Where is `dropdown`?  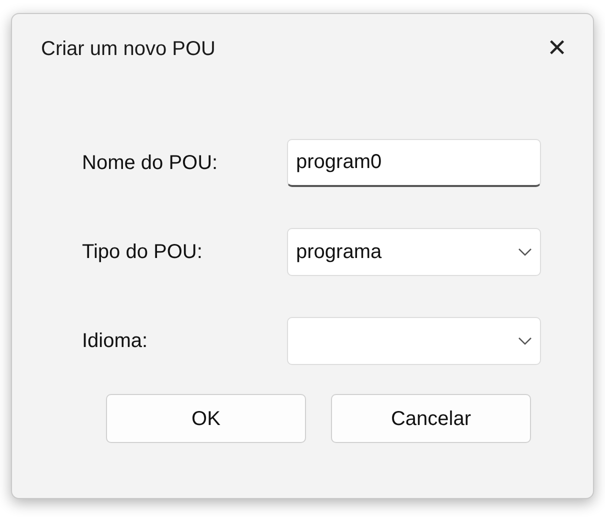 dropdown is located at coordinates (414, 341).